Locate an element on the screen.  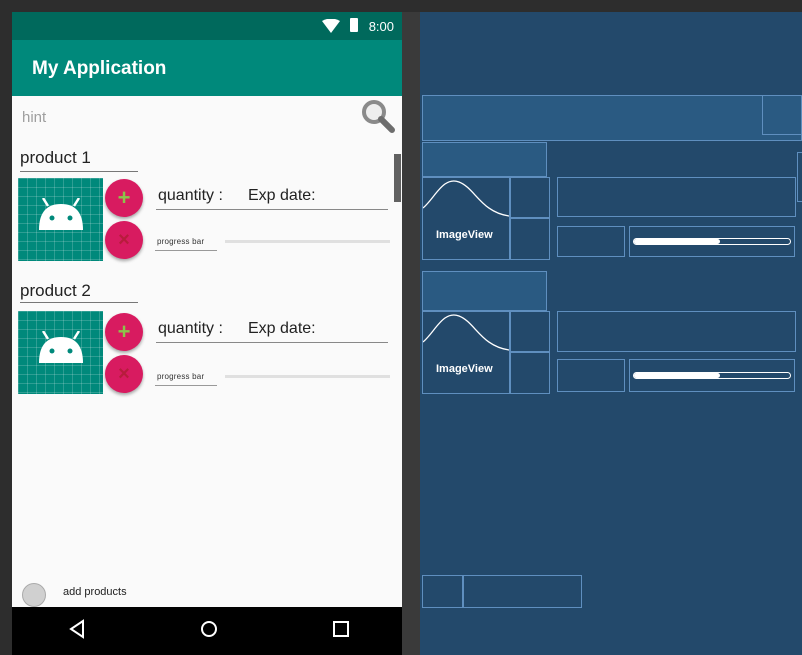
product-name: product 1 is located at coordinates (55, 157).